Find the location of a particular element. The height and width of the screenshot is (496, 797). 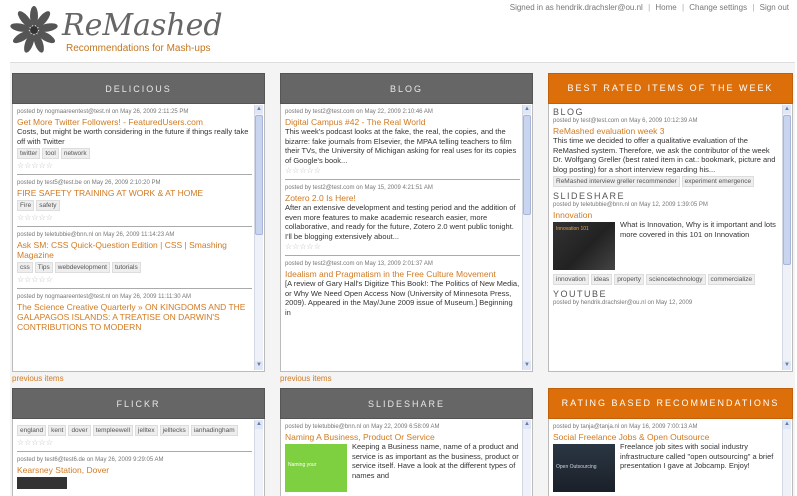

item-title-link: Innovation is located at coordinates (666, 215).